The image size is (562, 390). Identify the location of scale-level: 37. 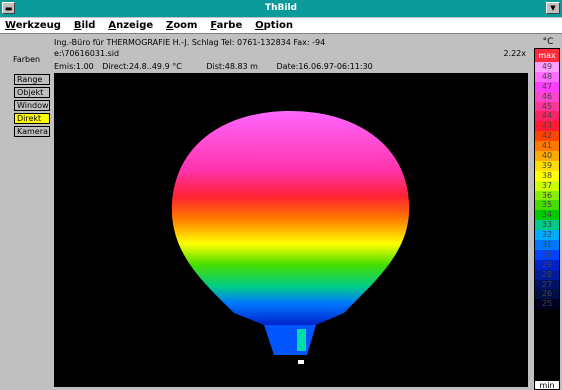
(547, 185).